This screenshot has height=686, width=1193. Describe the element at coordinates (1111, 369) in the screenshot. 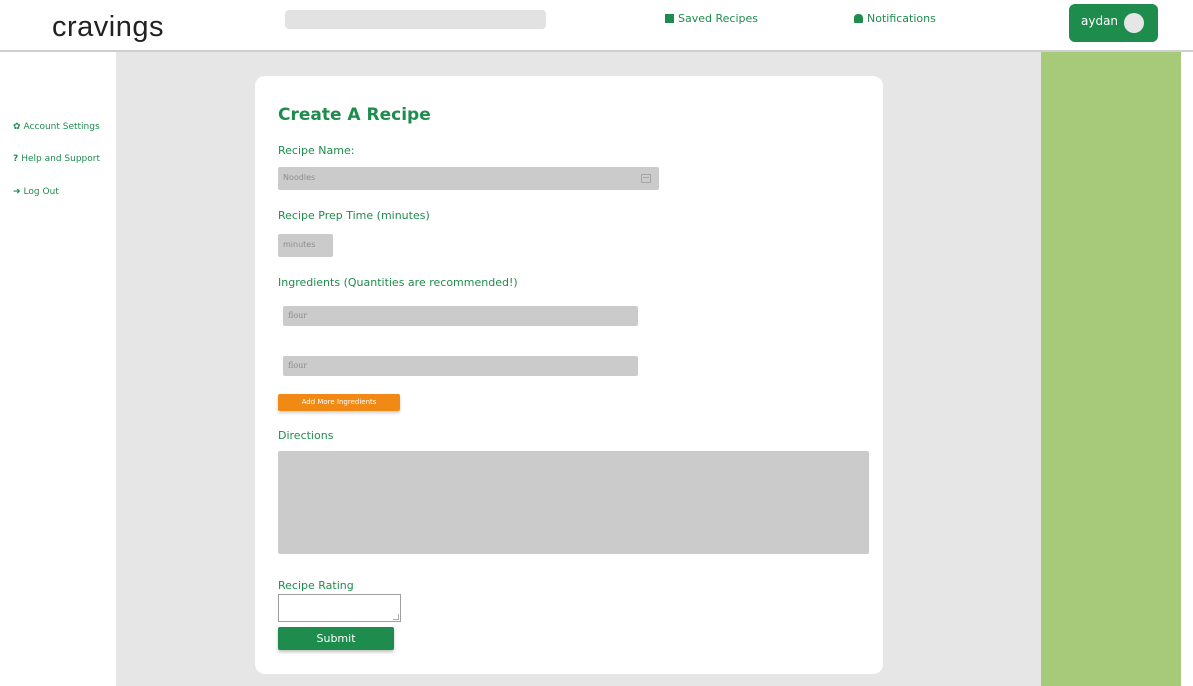

I see `right-side-panel` at that location.